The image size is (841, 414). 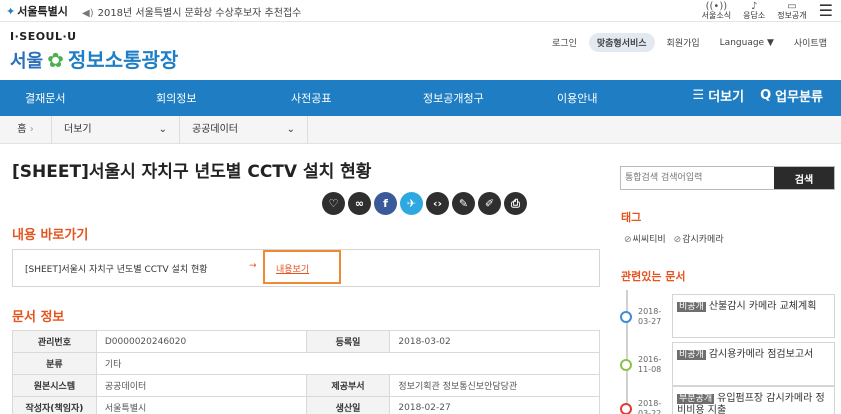 I want to click on search-icon: Q, so click(x=766, y=95).